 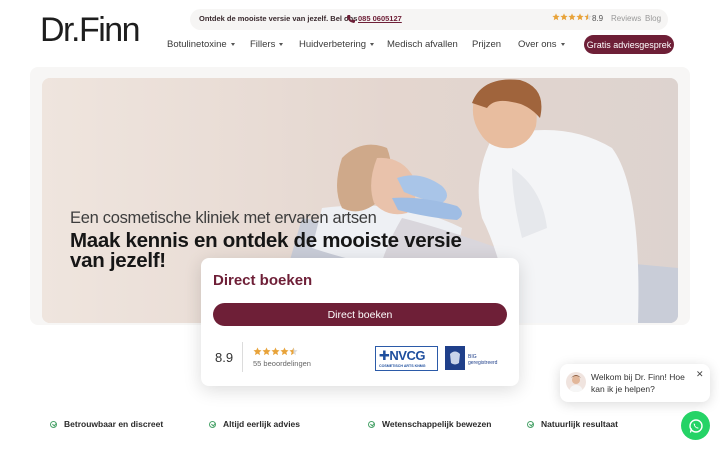 I want to click on whatsapp-icon, so click(x=695, y=425).